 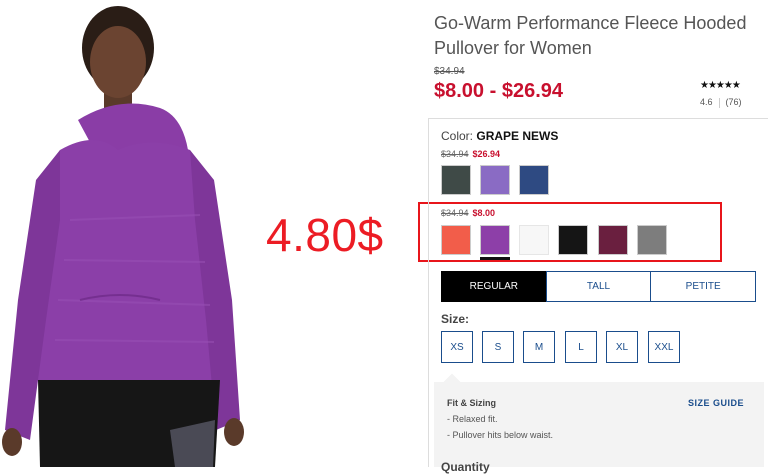 I want to click on fit-sizing-title: Fit & Sizing, so click(x=471, y=403).